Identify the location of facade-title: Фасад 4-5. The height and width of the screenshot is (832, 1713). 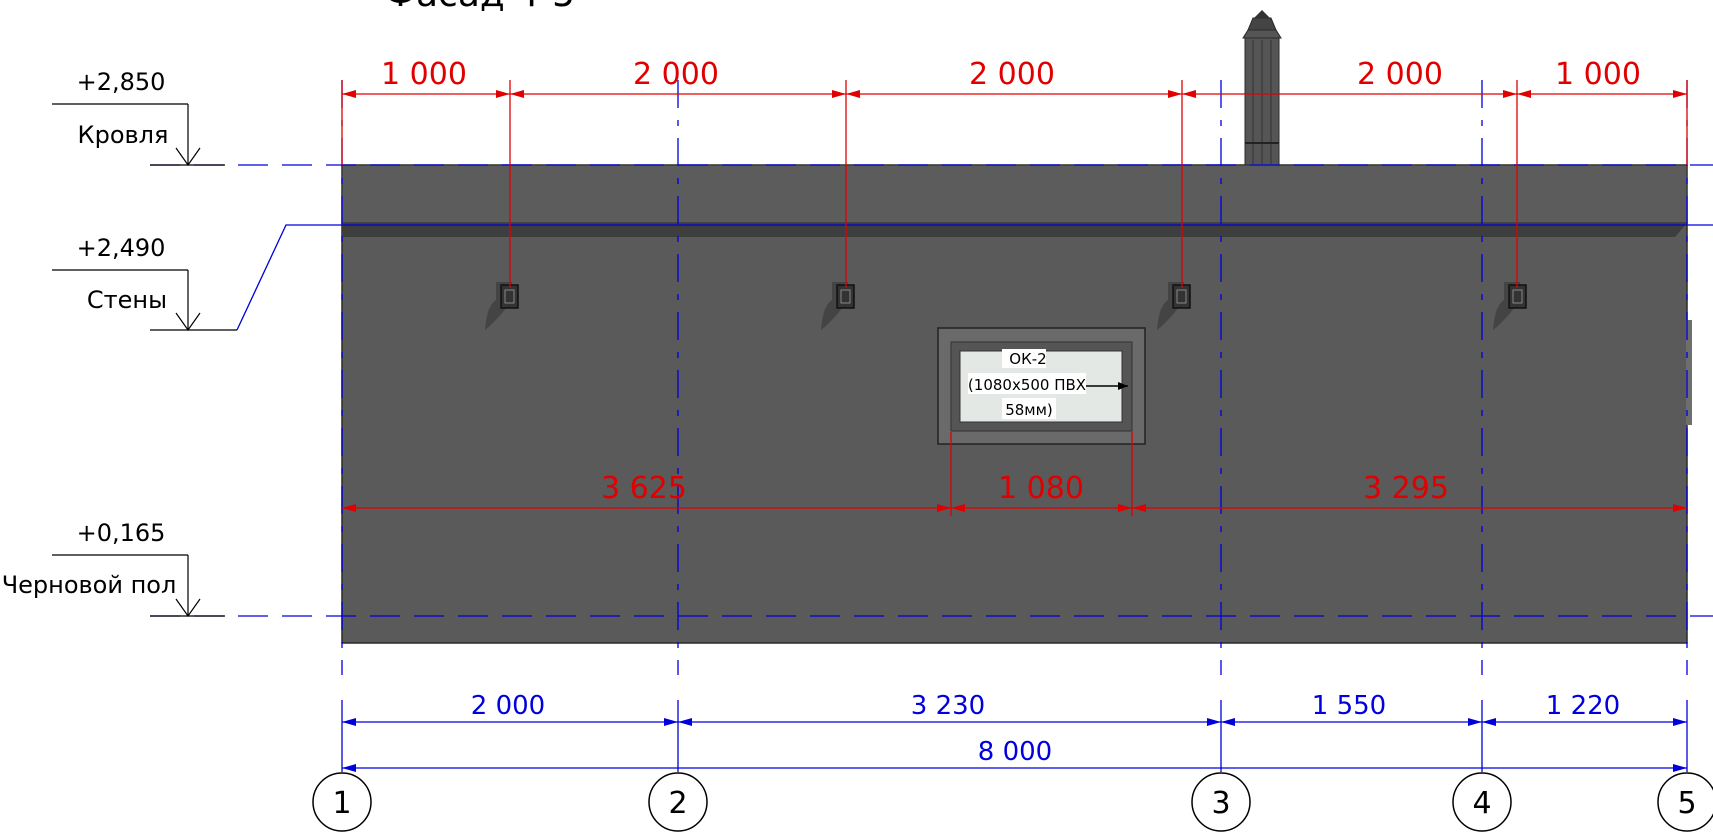
(480, 7).